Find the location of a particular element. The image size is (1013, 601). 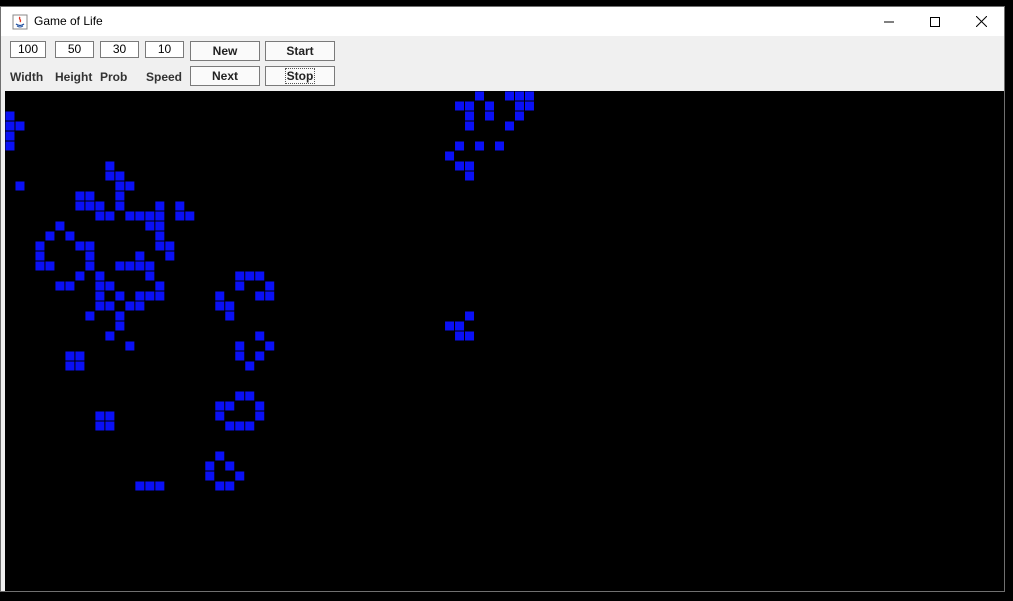

next-button: Next is located at coordinates (225, 76).